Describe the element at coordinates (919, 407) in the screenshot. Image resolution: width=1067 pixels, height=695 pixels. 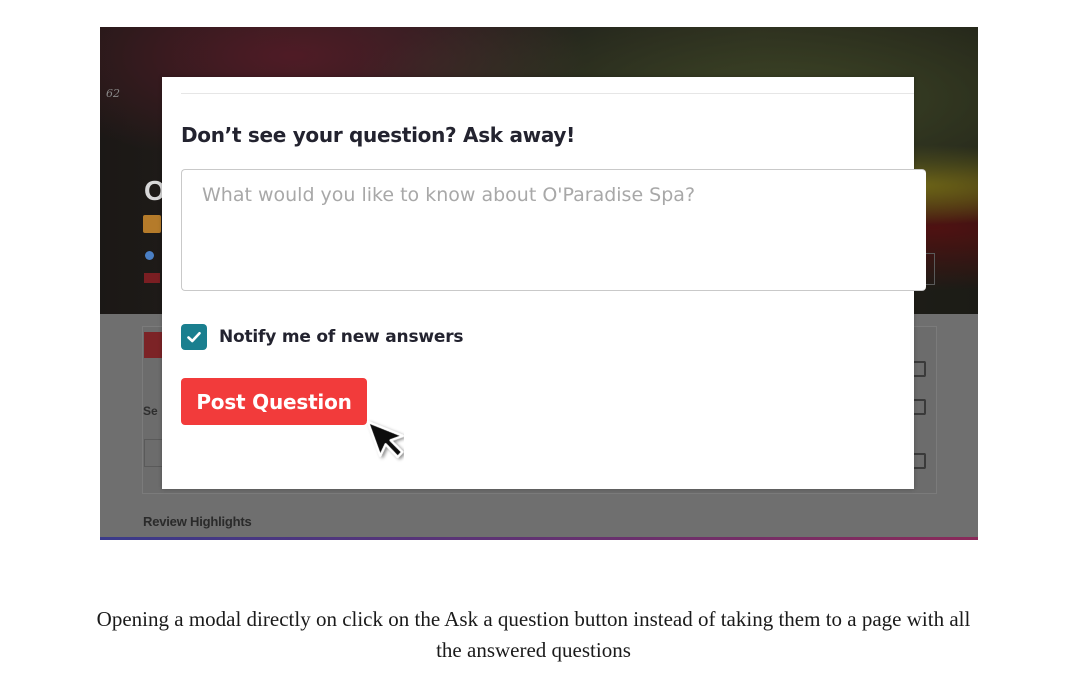
I see `save-icon` at that location.